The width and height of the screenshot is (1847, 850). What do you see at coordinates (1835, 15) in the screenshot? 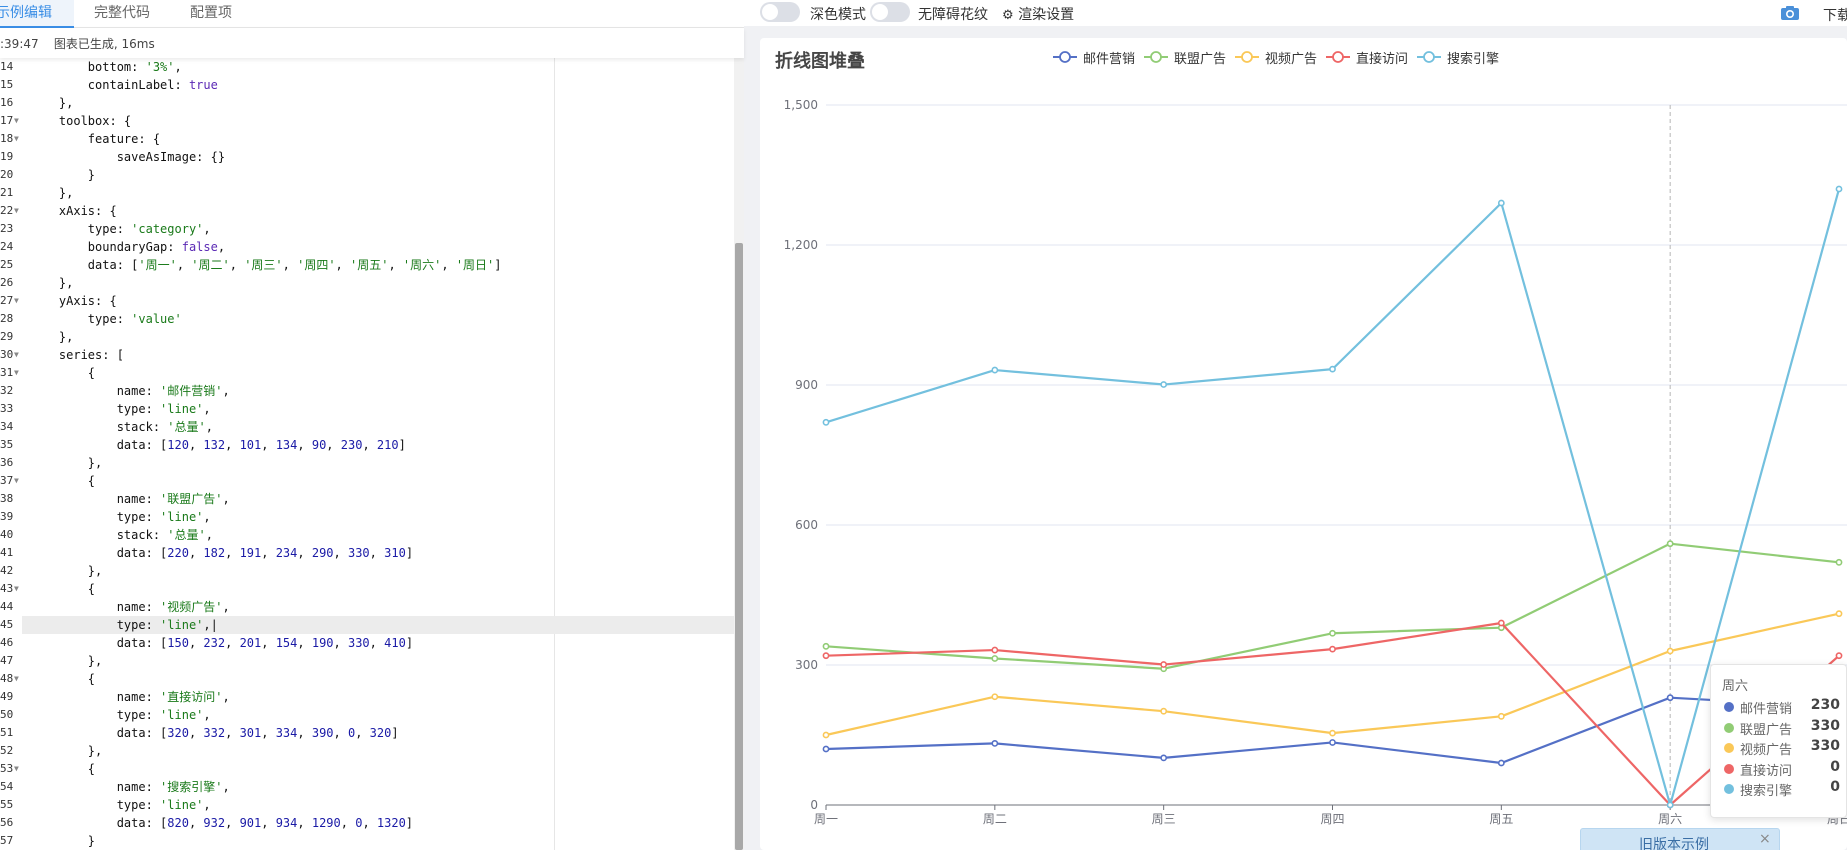
I see `download-button: 下载` at bounding box center [1835, 15].